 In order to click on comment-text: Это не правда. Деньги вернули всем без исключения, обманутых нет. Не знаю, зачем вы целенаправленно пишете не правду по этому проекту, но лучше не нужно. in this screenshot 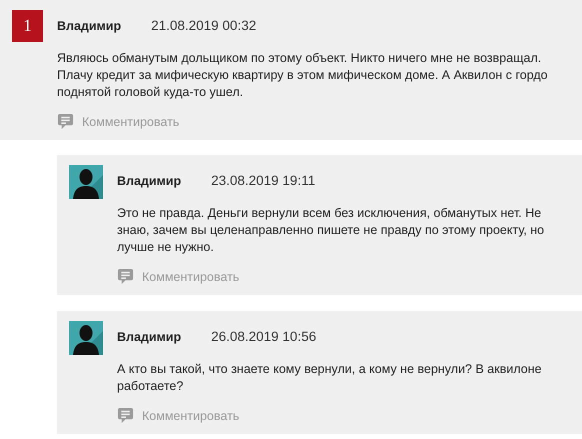, I will do `click(331, 230)`.